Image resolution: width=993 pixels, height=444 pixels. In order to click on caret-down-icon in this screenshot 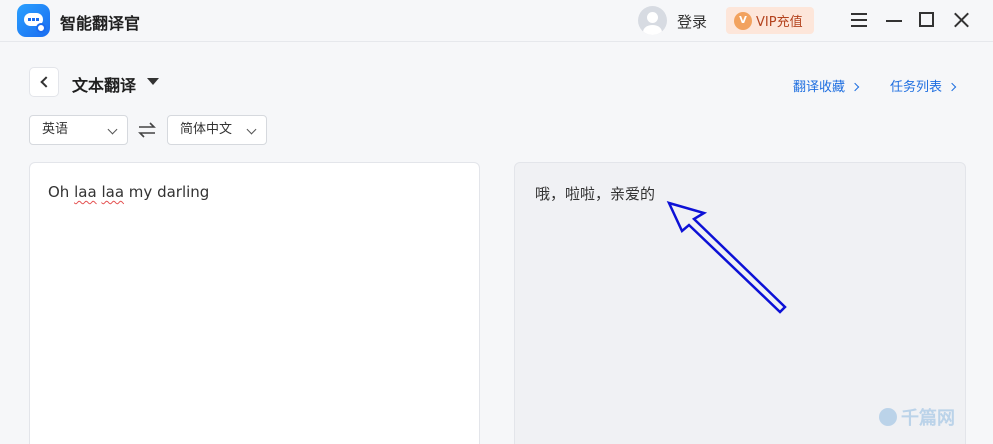, I will do `click(153, 81)`.